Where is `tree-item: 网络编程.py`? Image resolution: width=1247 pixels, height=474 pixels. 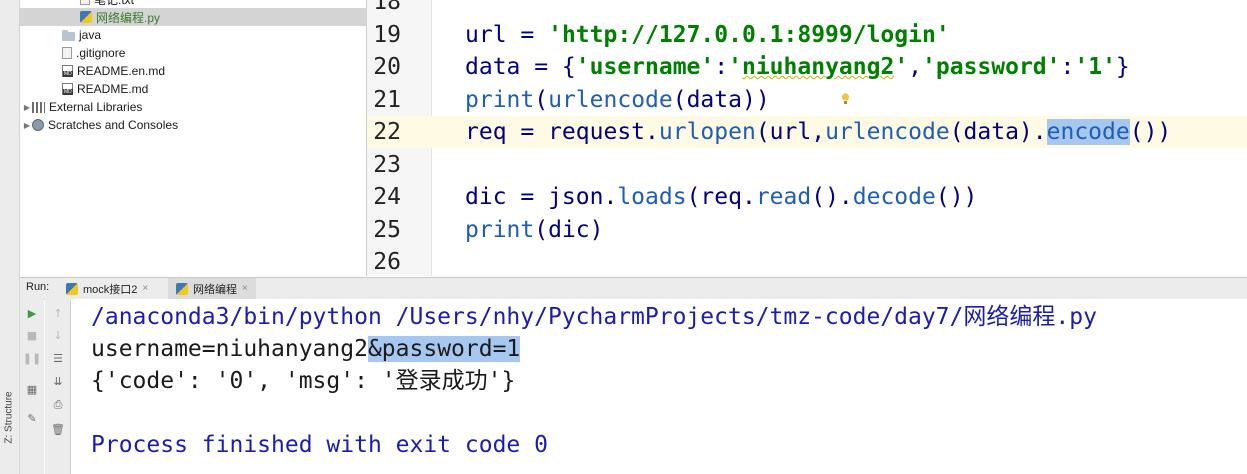 tree-item: 网络编程.py is located at coordinates (193, 17).